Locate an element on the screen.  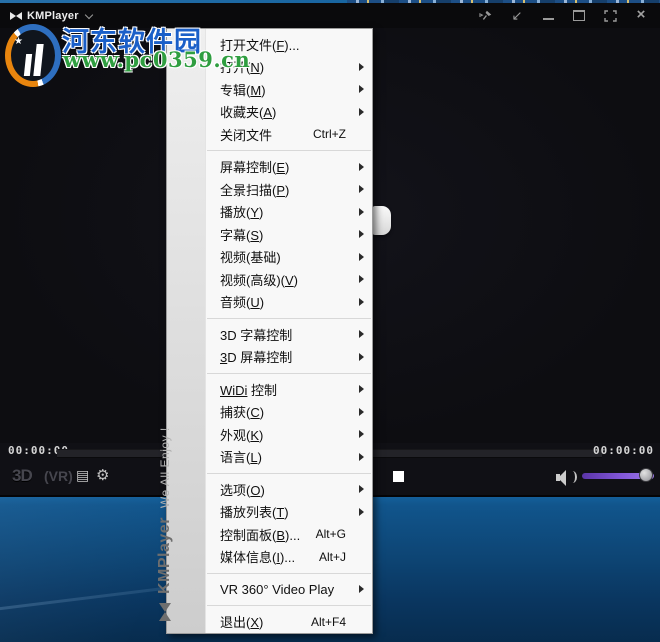
center-logo-fragment is located at coordinates (381, 220).